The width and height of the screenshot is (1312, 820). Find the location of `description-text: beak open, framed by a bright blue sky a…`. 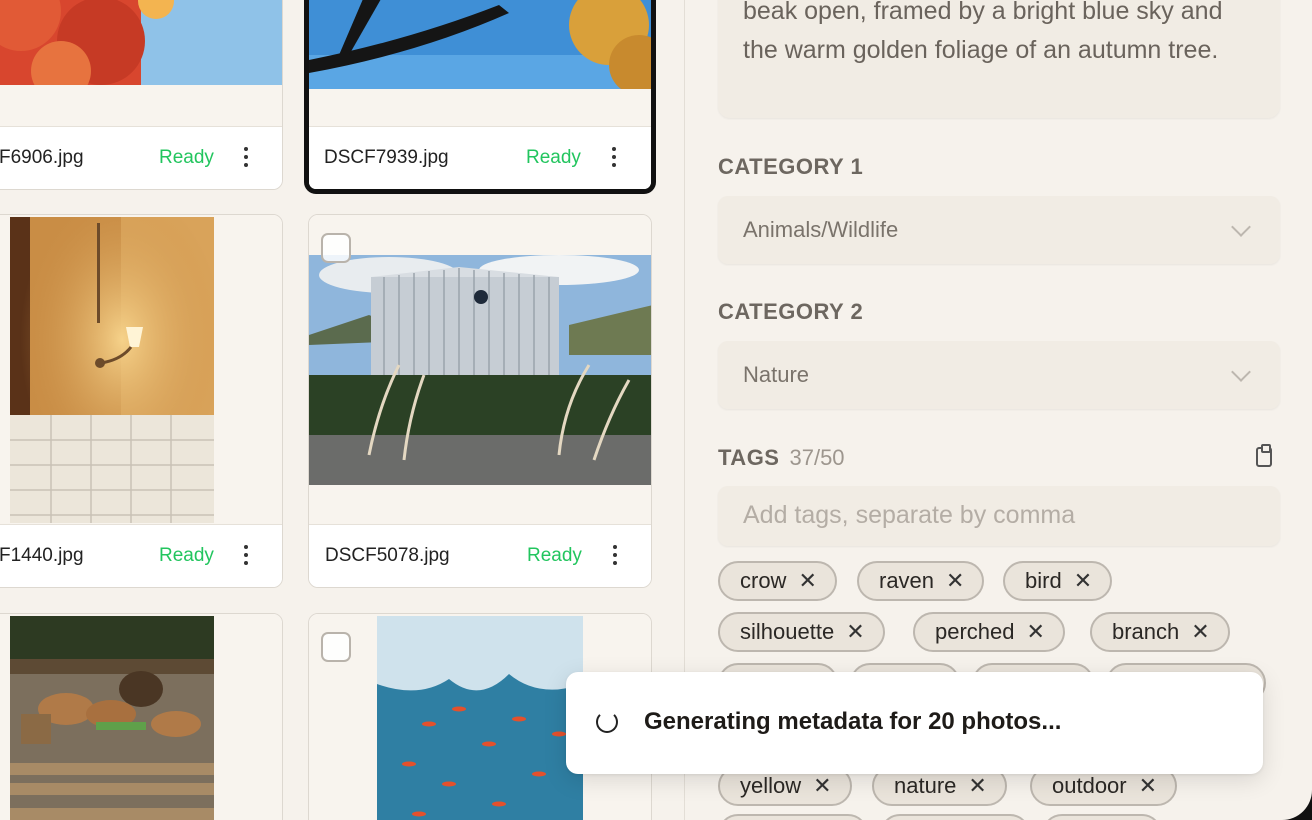

description-text: beak open, framed by a bright blue sky a… is located at coordinates (983, 32).